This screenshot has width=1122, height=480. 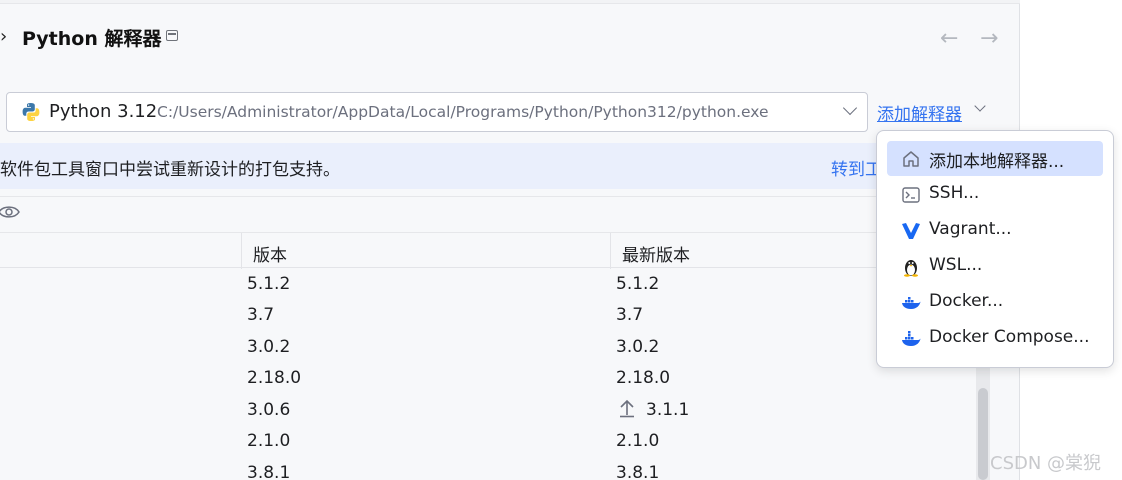 I want to click on docker-compose-icon, so click(x=911, y=338).